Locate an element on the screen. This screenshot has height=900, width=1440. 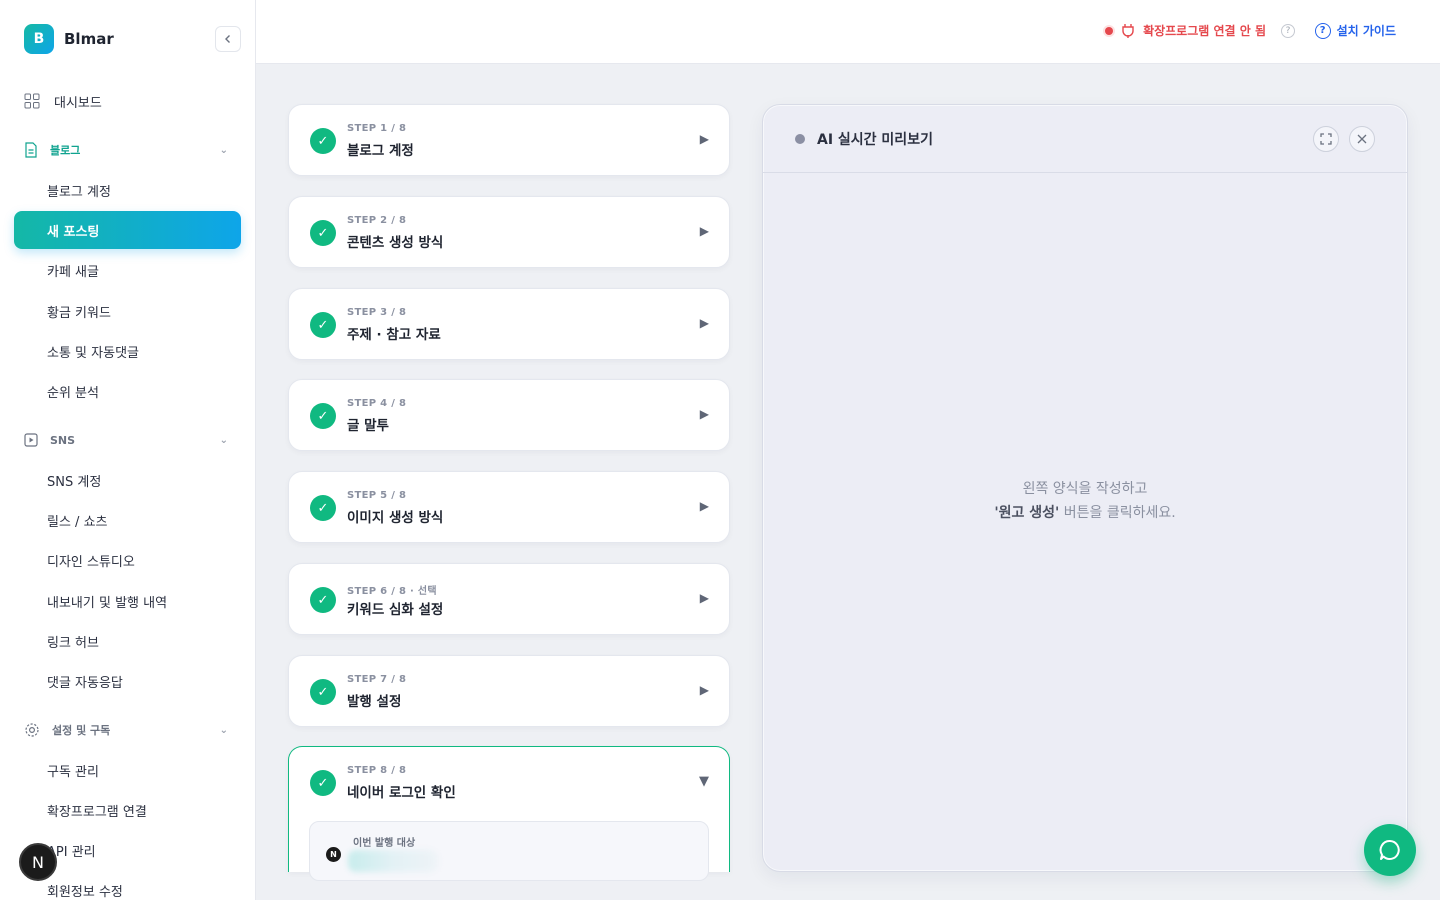
sidebar-item-link-hub: 링크 허브 is located at coordinates (127, 641).